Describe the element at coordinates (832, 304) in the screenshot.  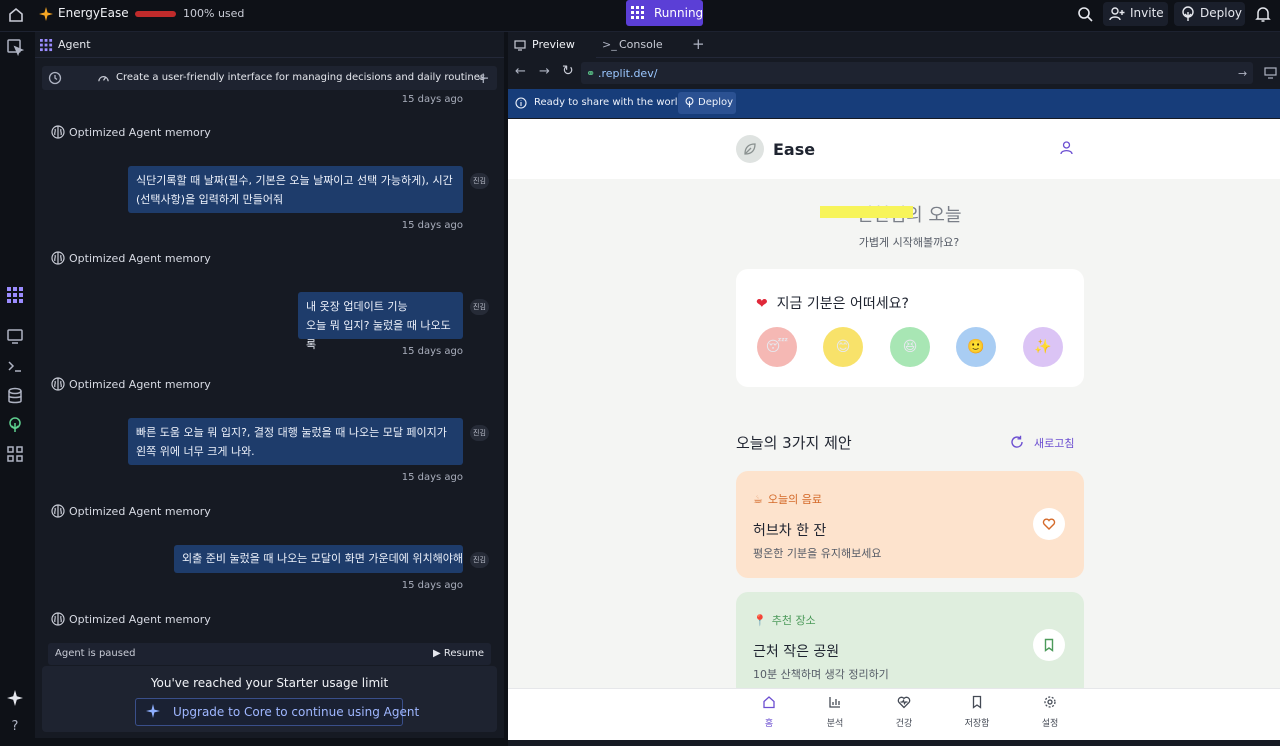
I see `mood-question: ❤ 지금 기분은 어떠세요?` at that location.